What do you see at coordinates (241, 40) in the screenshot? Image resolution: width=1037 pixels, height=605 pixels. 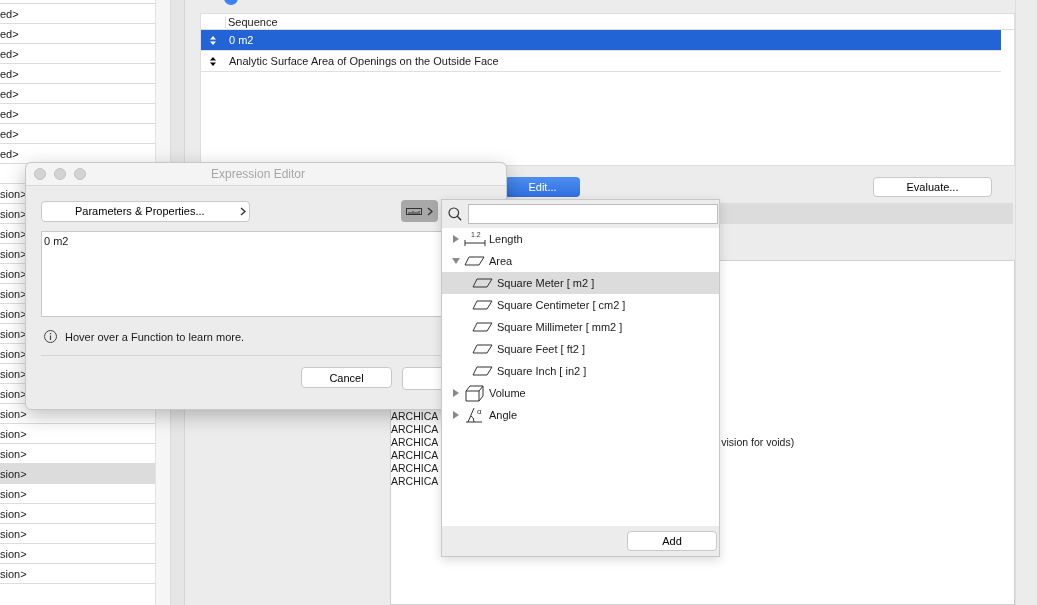 I see `table-cell: 0 m2` at bounding box center [241, 40].